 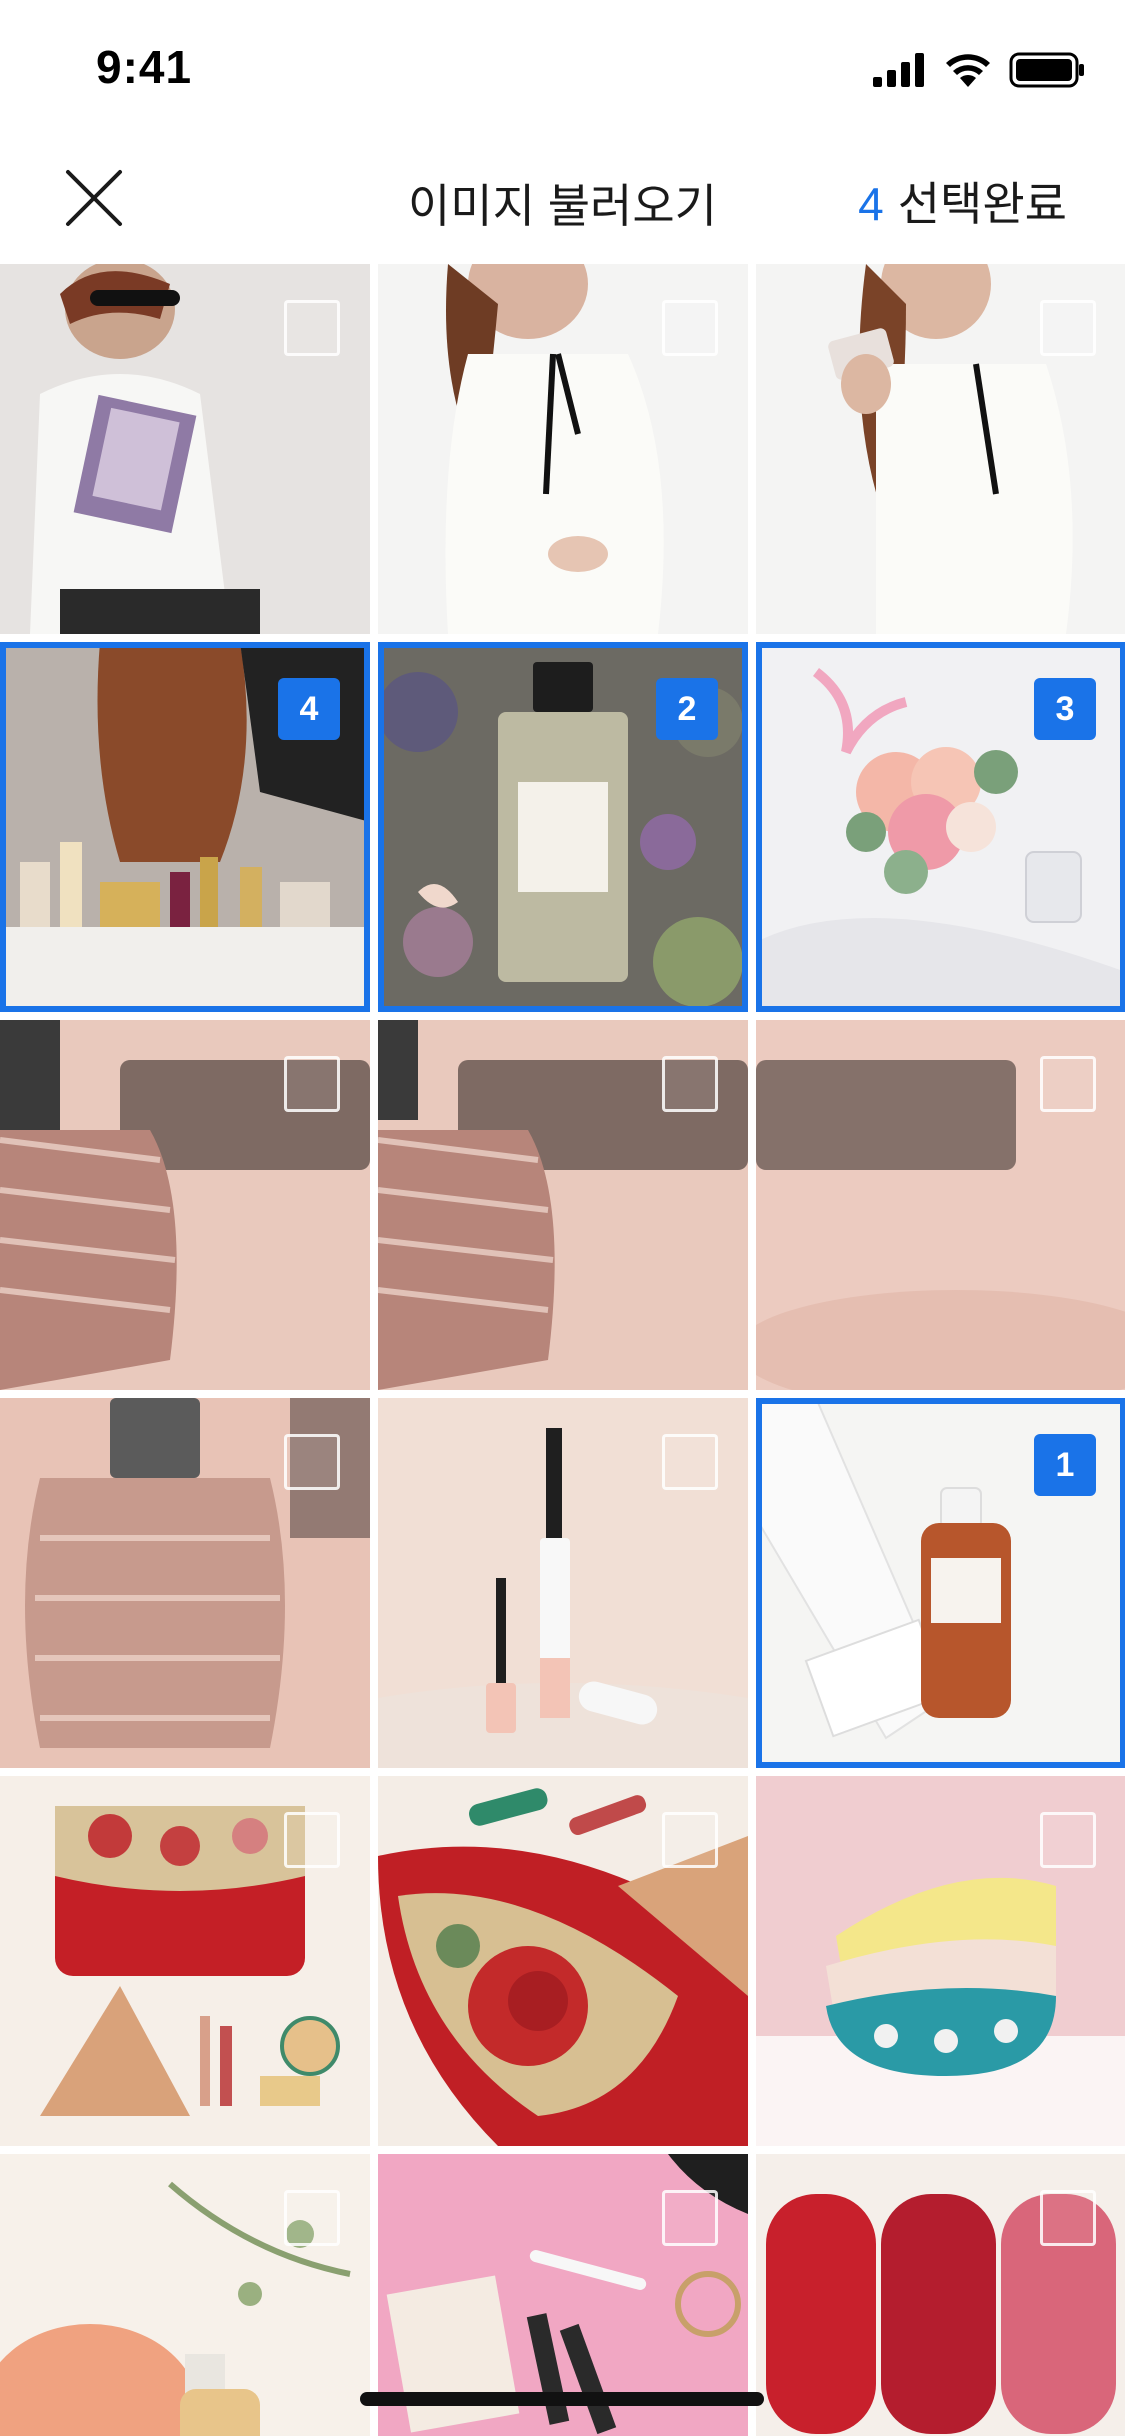 What do you see at coordinates (185, 827) in the screenshot?
I see `photo-tile: 4` at bounding box center [185, 827].